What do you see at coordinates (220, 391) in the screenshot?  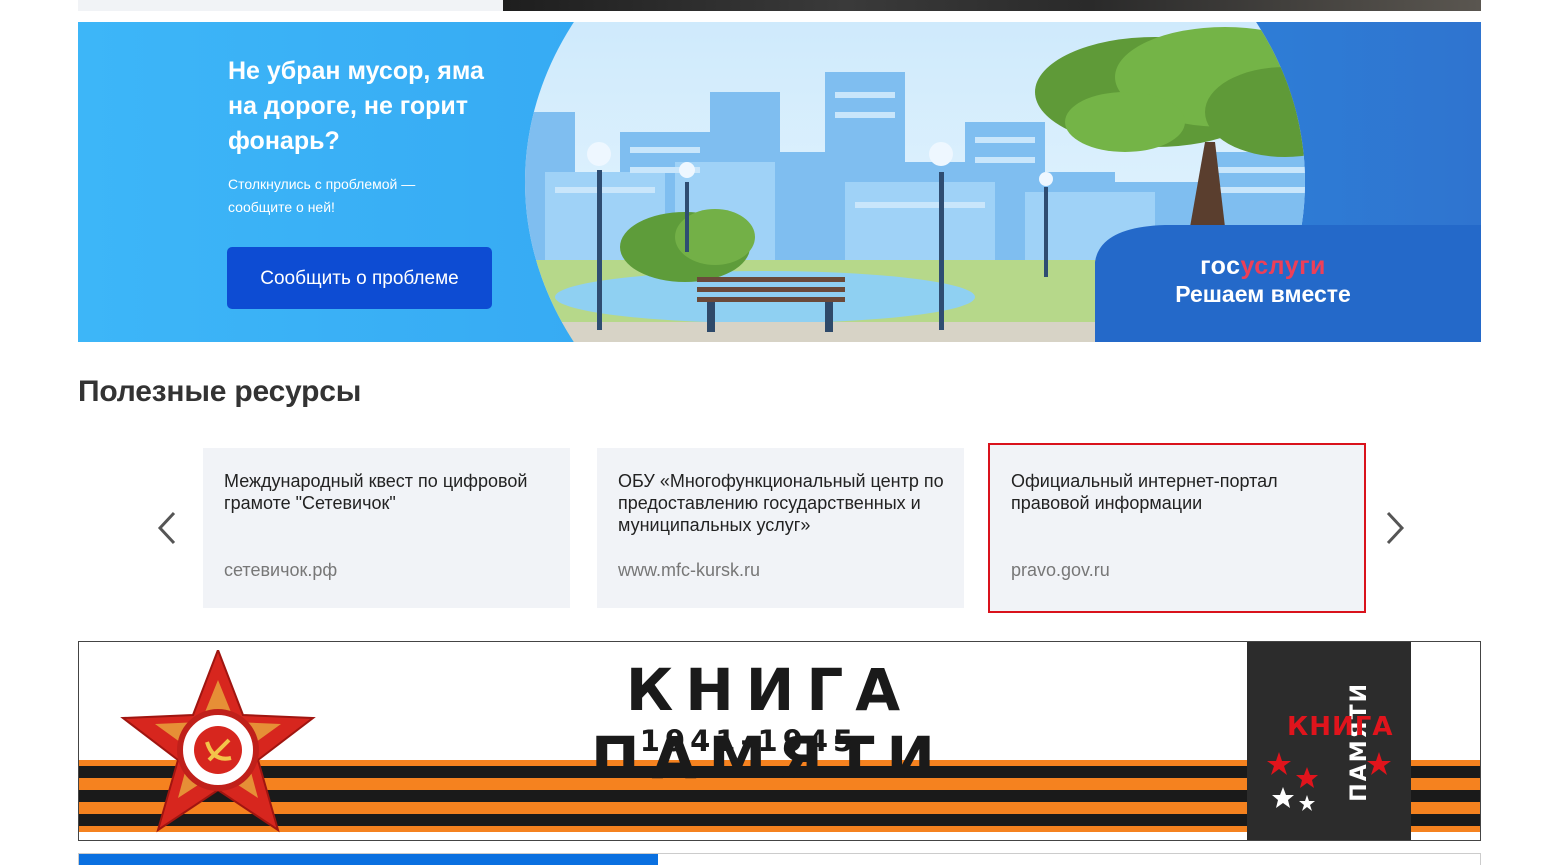 I see `section-title-resources: Полезные ресурсы` at bounding box center [220, 391].